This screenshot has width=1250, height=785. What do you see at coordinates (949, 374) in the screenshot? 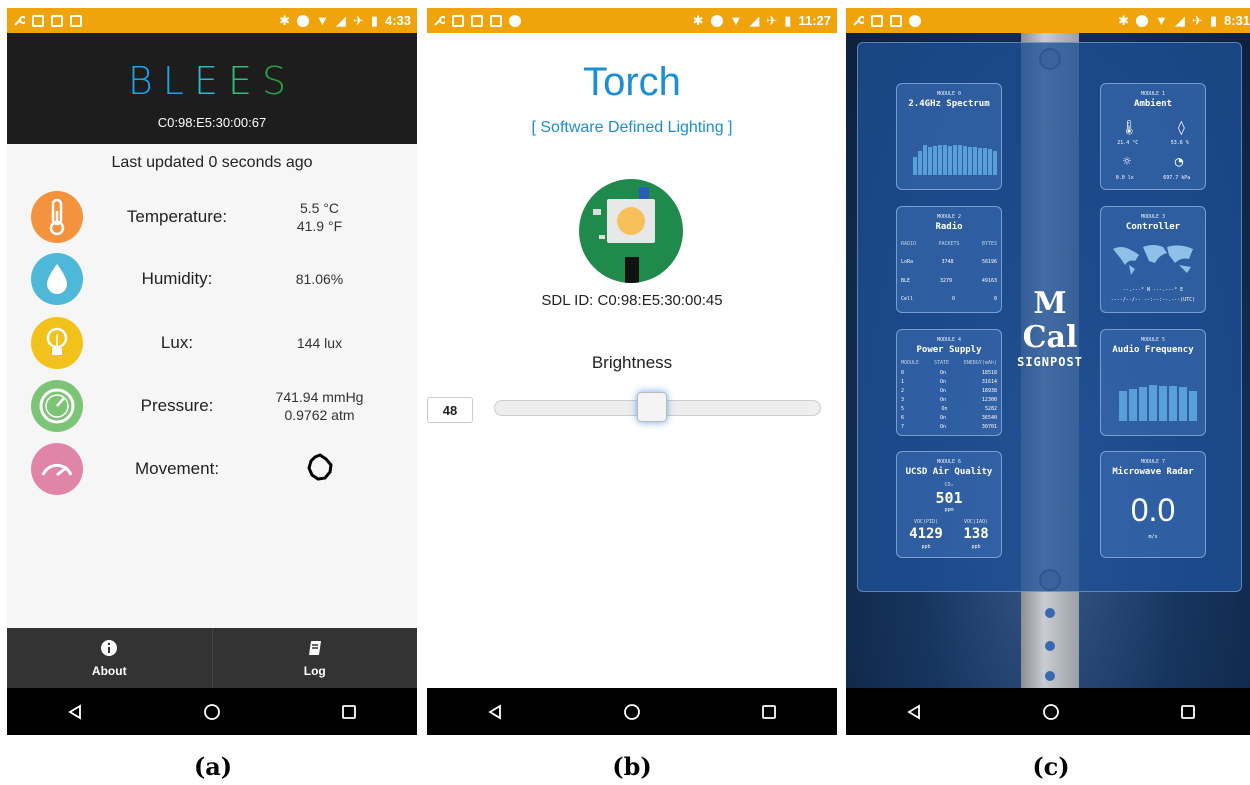
I see `table-row: 0 On 18518` at bounding box center [949, 374].